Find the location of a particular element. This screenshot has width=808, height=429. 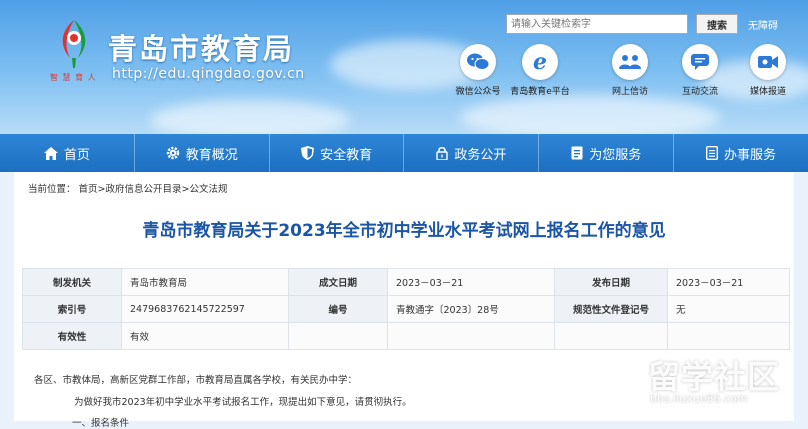

main-nav: 首页 教育概况 安全教育 政务公开 为您服务 办事服务 is located at coordinates (404, 153).